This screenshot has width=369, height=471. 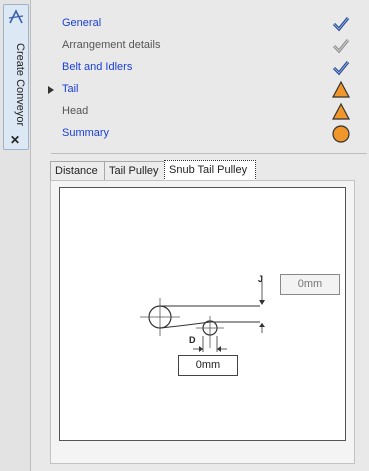 What do you see at coordinates (200, 68) in the screenshot?
I see `step-belt-and-idlers: Belt and Idlers` at bounding box center [200, 68].